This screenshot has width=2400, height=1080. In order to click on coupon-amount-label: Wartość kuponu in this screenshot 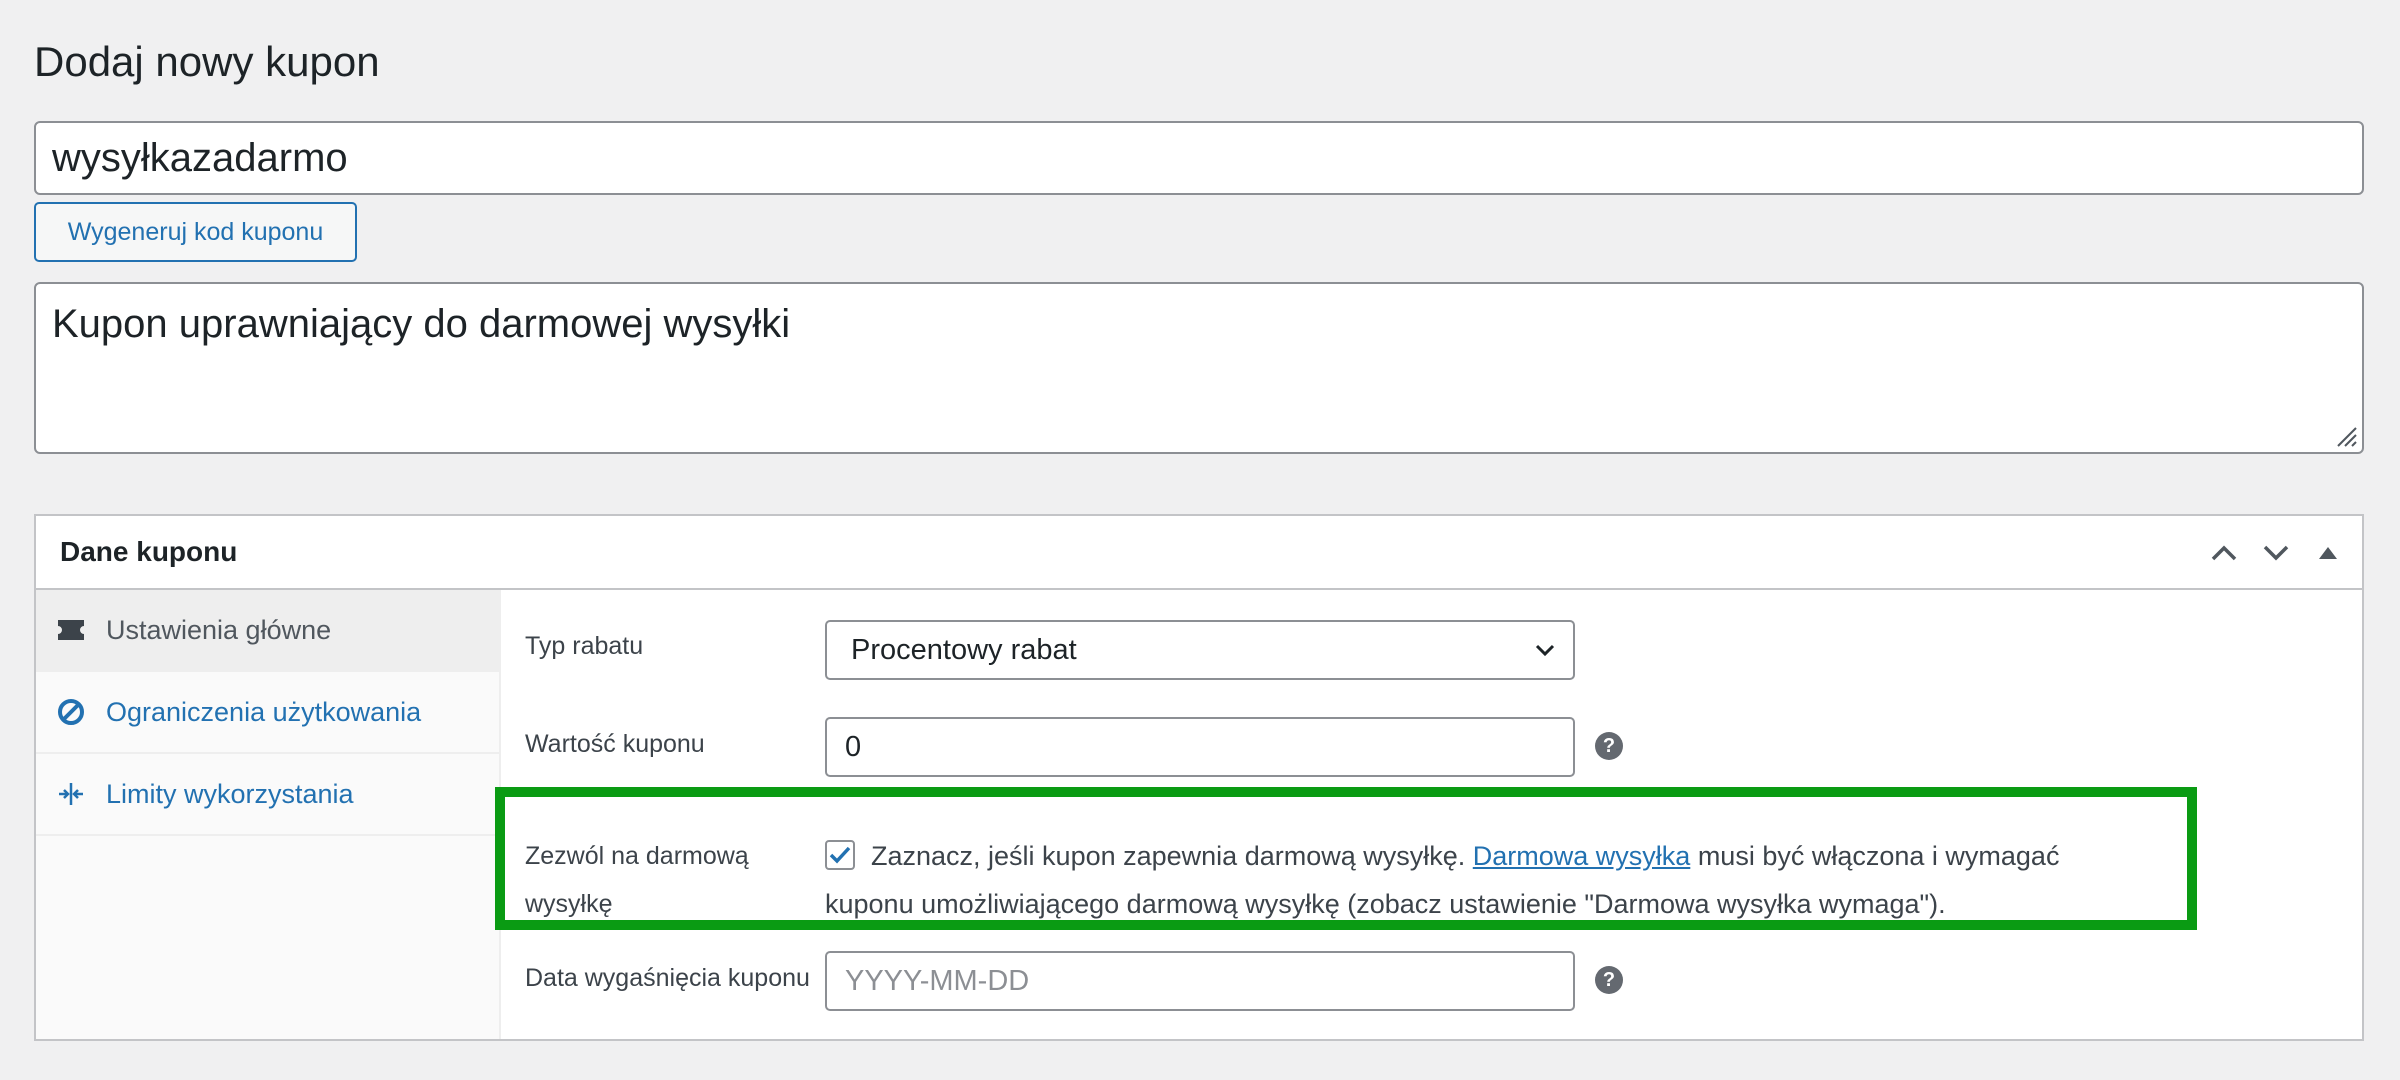, I will do `click(615, 744)`.